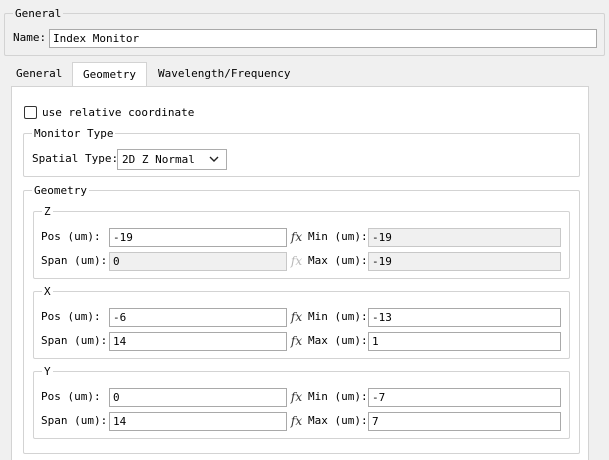 The height and width of the screenshot is (460, 609). What do you see at coordinates (198, 421) in the screenshot?
I see `y-span-input: 14` at bounding box center [198, 421].